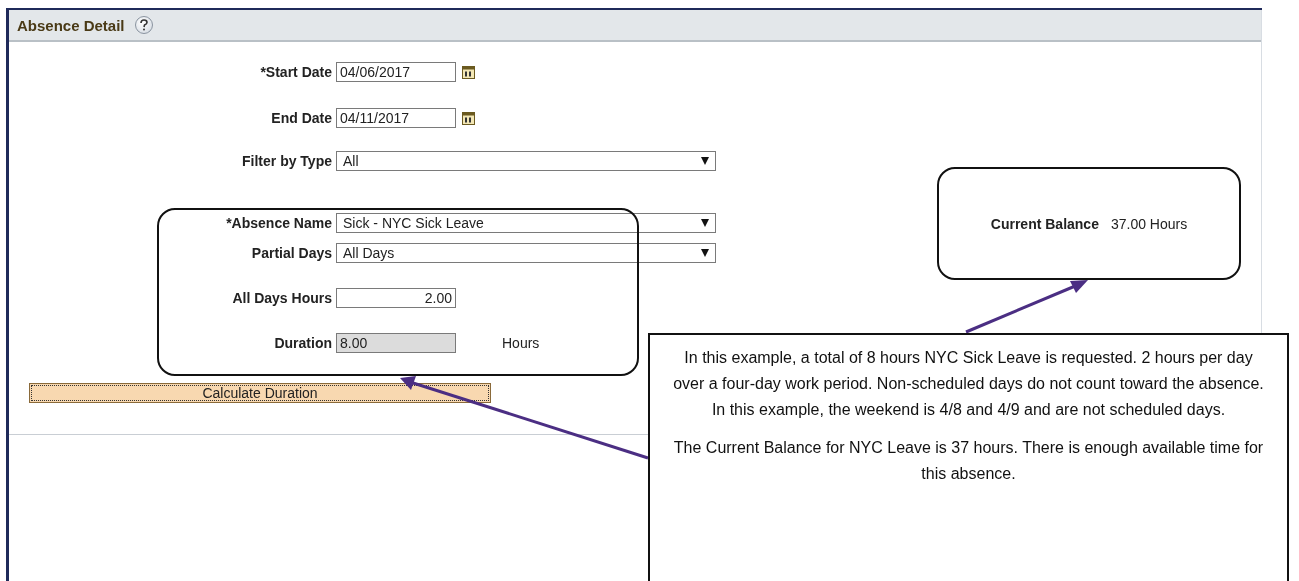 This screenshot has width=1299, height=581. I want to click on help-icon, so click(143, 25).